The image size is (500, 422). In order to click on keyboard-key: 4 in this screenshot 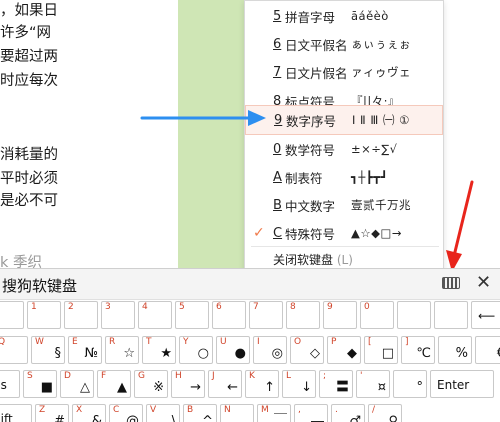, I will do `click(155, 315)`.